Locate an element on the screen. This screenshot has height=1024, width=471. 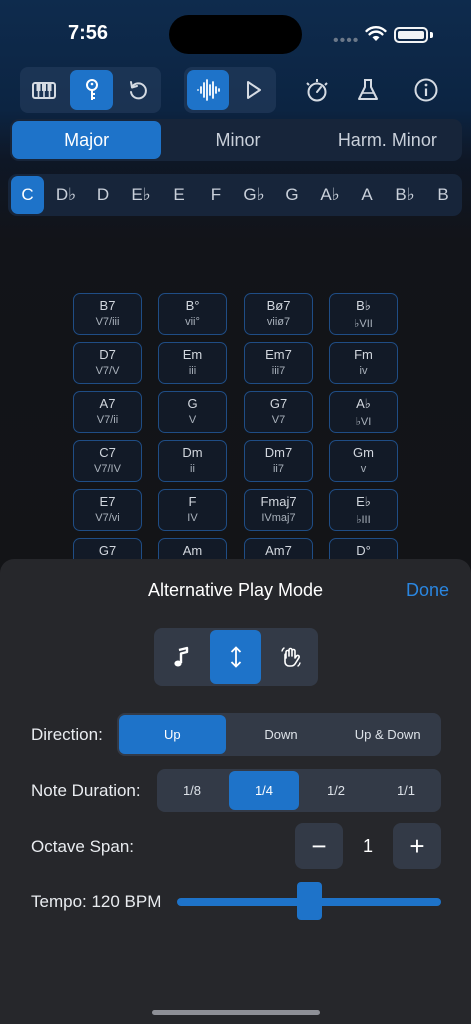
chord-name: Fm is located at coordinates (363, 354).